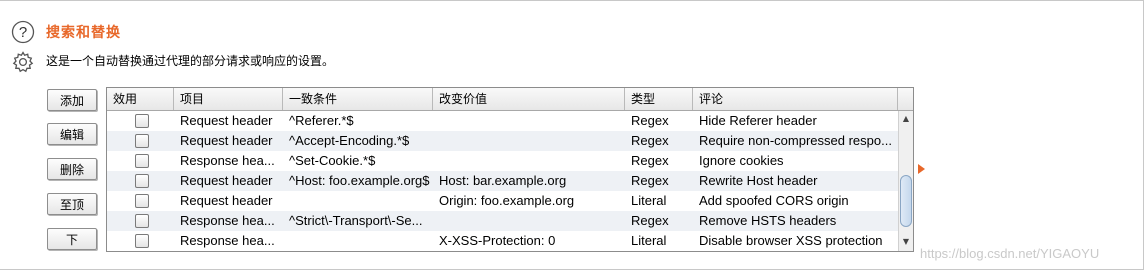 This screenshot has height=271, width=1145. I want to click on vertical-scrollbar: ▲ ▼, so click(905, 181).